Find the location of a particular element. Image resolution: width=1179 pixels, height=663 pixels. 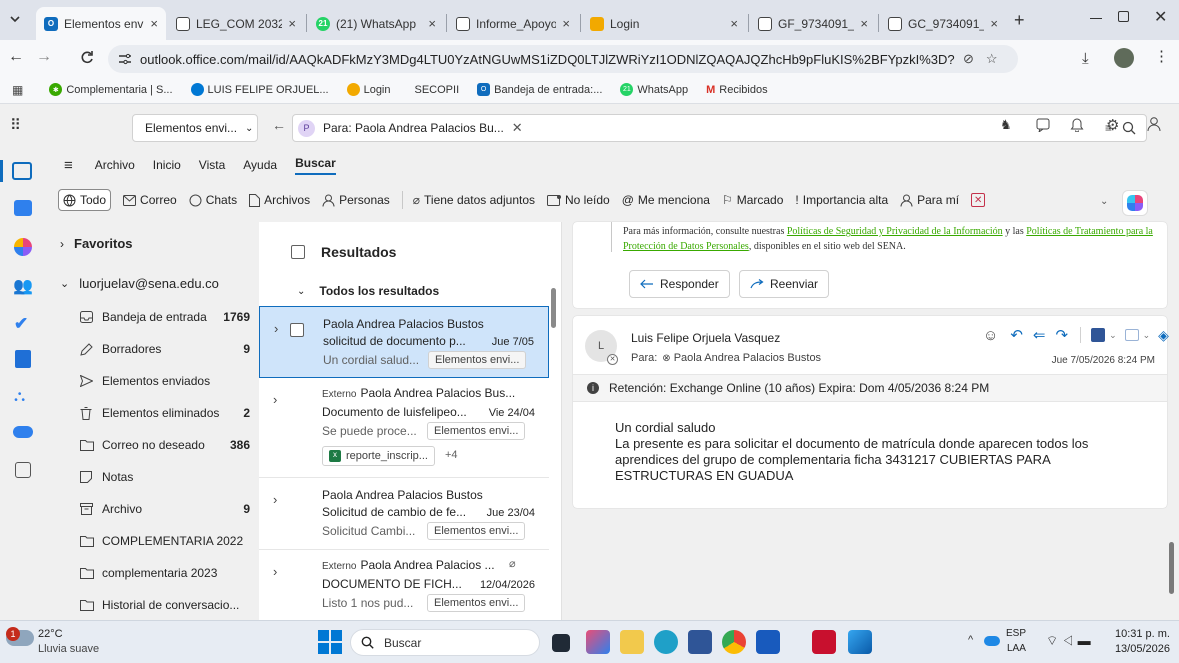

ribbon-expand-icon: ⌄ is located at coordinates (1104, 201).